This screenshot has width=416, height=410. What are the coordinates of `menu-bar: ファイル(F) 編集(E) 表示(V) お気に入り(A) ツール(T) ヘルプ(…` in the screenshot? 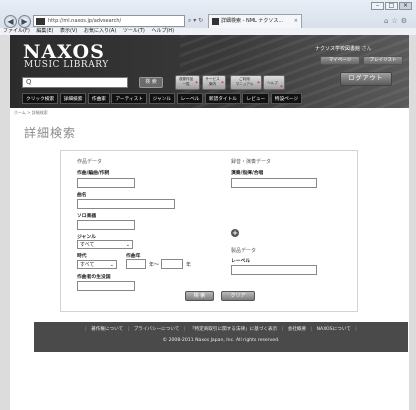 It's located at (208, 31).